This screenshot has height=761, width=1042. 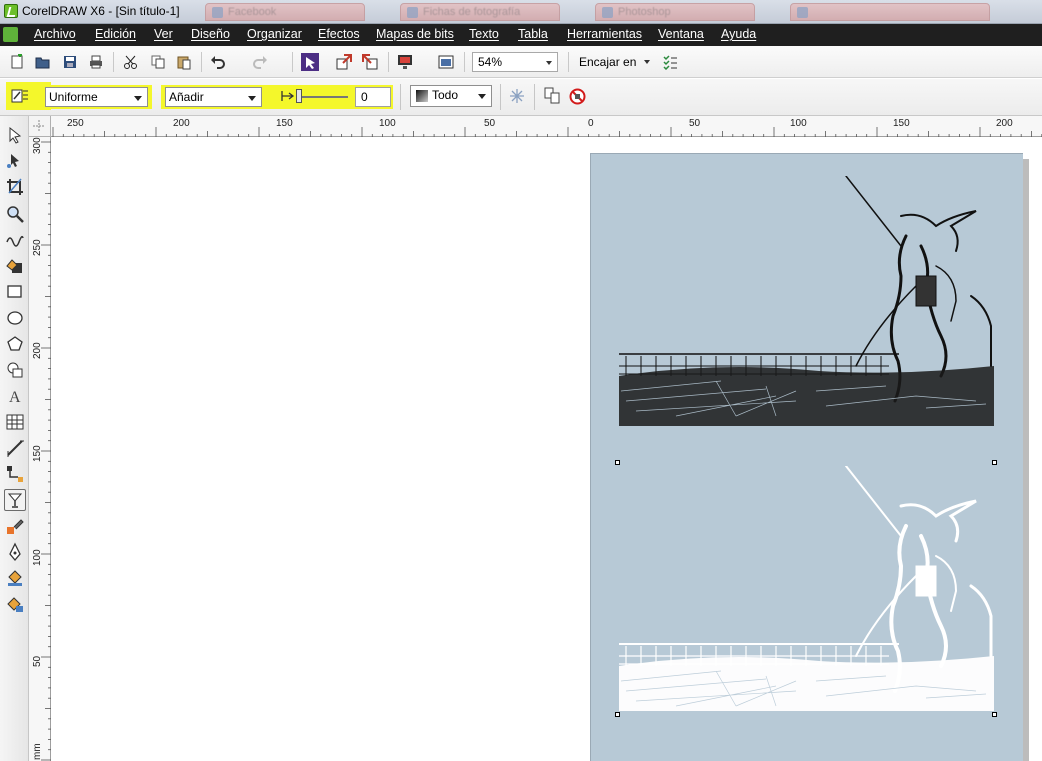 What do you see at coordinates (20, 96) in the screenshot?
I see `transparency-editor-icon` at bounding box center [20, 96].